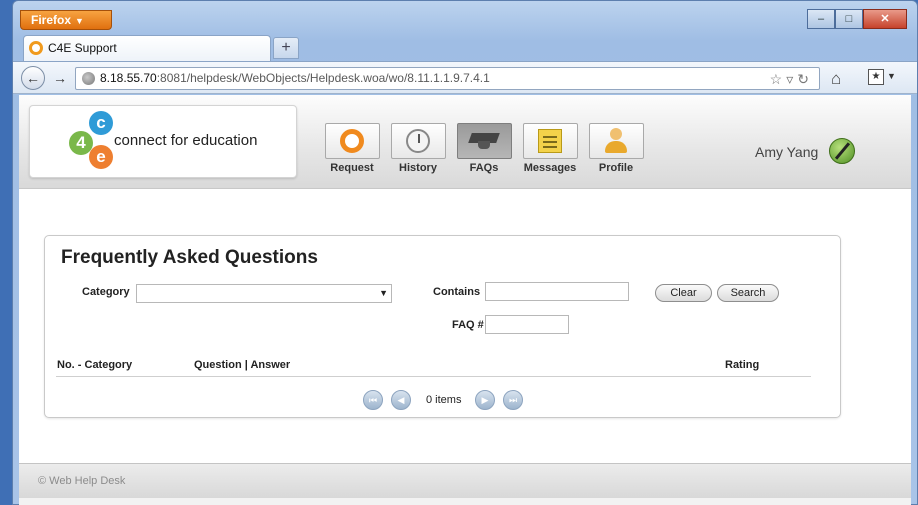  Describe the element at coordinates (373, 400) in the screenshot. I see `first-page-icon: ⏮` at that location.